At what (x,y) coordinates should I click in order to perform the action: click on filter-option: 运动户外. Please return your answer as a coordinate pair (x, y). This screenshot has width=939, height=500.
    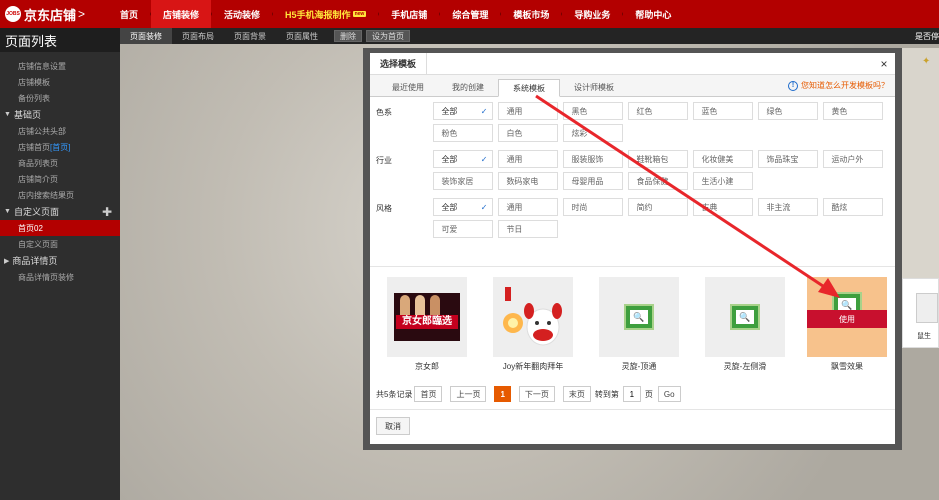
    Looking at the image, I should click on (853, 159).